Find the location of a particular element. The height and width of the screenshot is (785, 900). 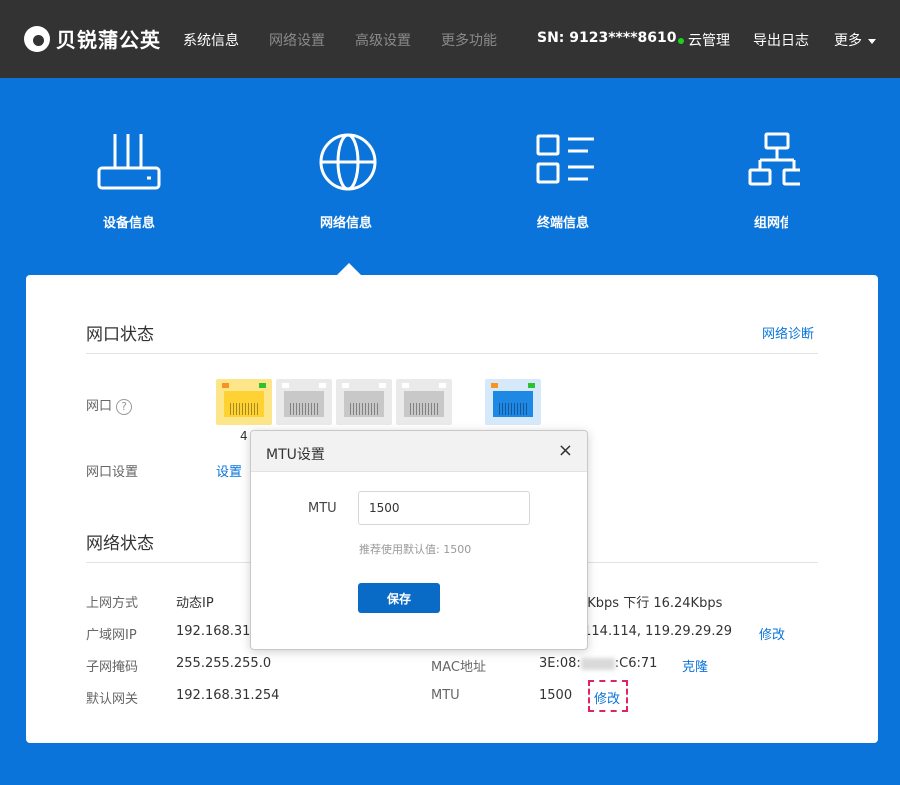

close-icon: × is located at coordinates (565, 450).